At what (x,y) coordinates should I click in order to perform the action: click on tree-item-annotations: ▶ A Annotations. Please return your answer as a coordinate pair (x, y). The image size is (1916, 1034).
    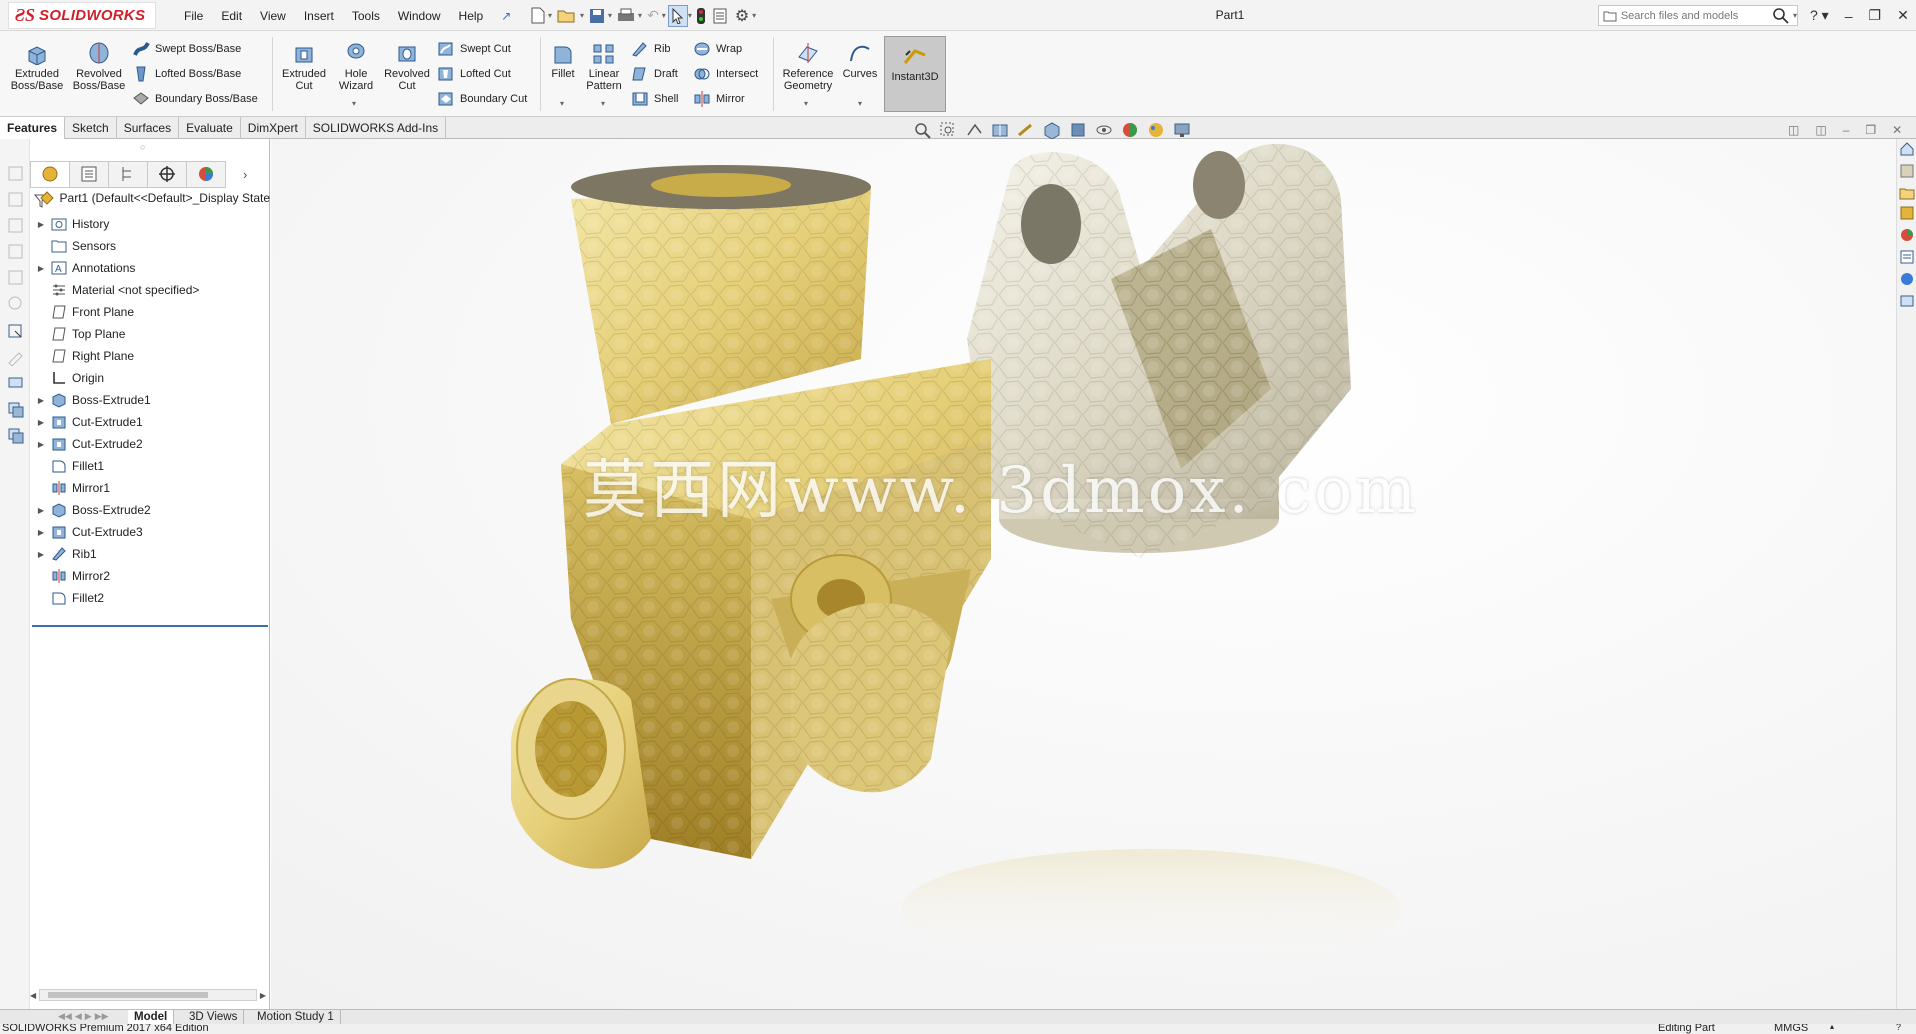
    Looking at the image, I should click on (150, 268).